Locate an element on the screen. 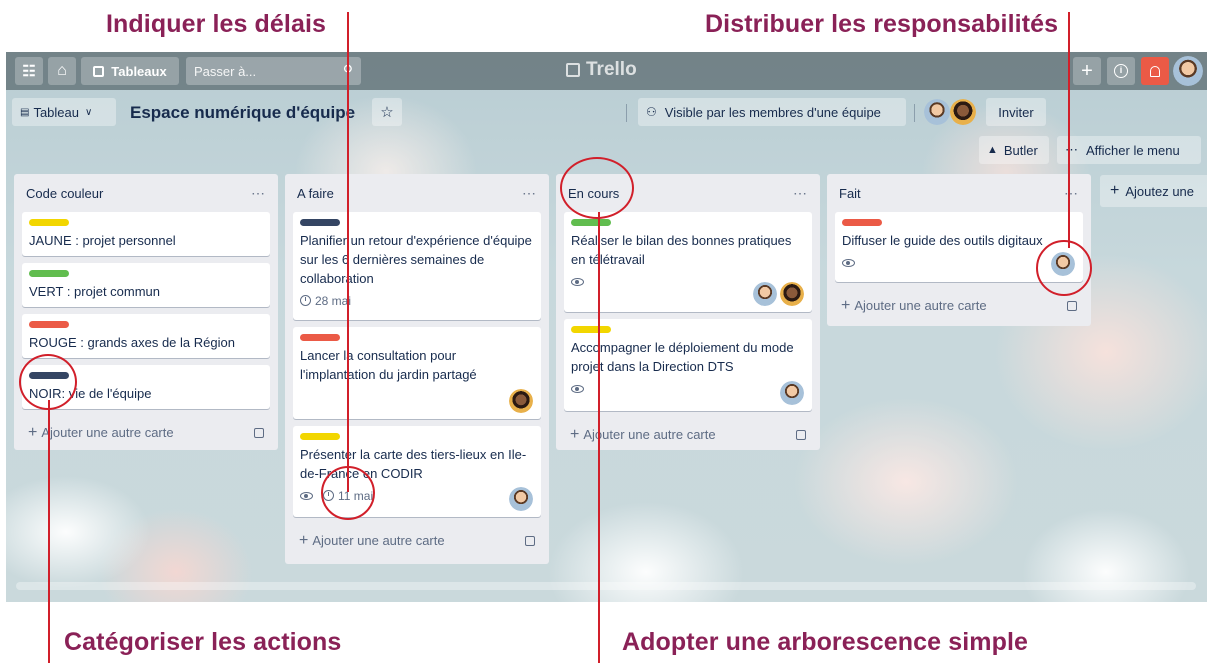  add-list-label: Ajoutez une is located at coordinates (1160, 191).